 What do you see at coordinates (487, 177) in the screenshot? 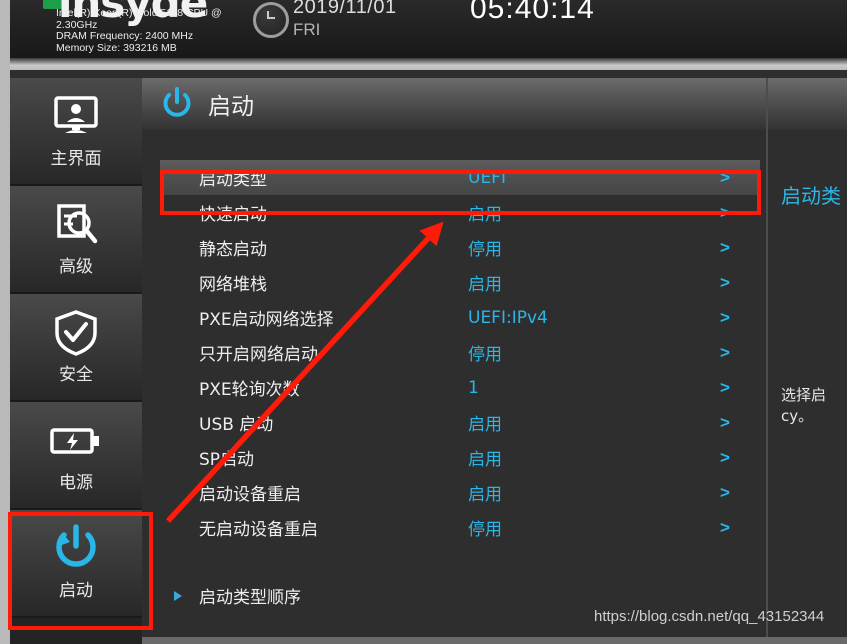
I see `setting-value: UEFI` at bounding box center [487, 177].